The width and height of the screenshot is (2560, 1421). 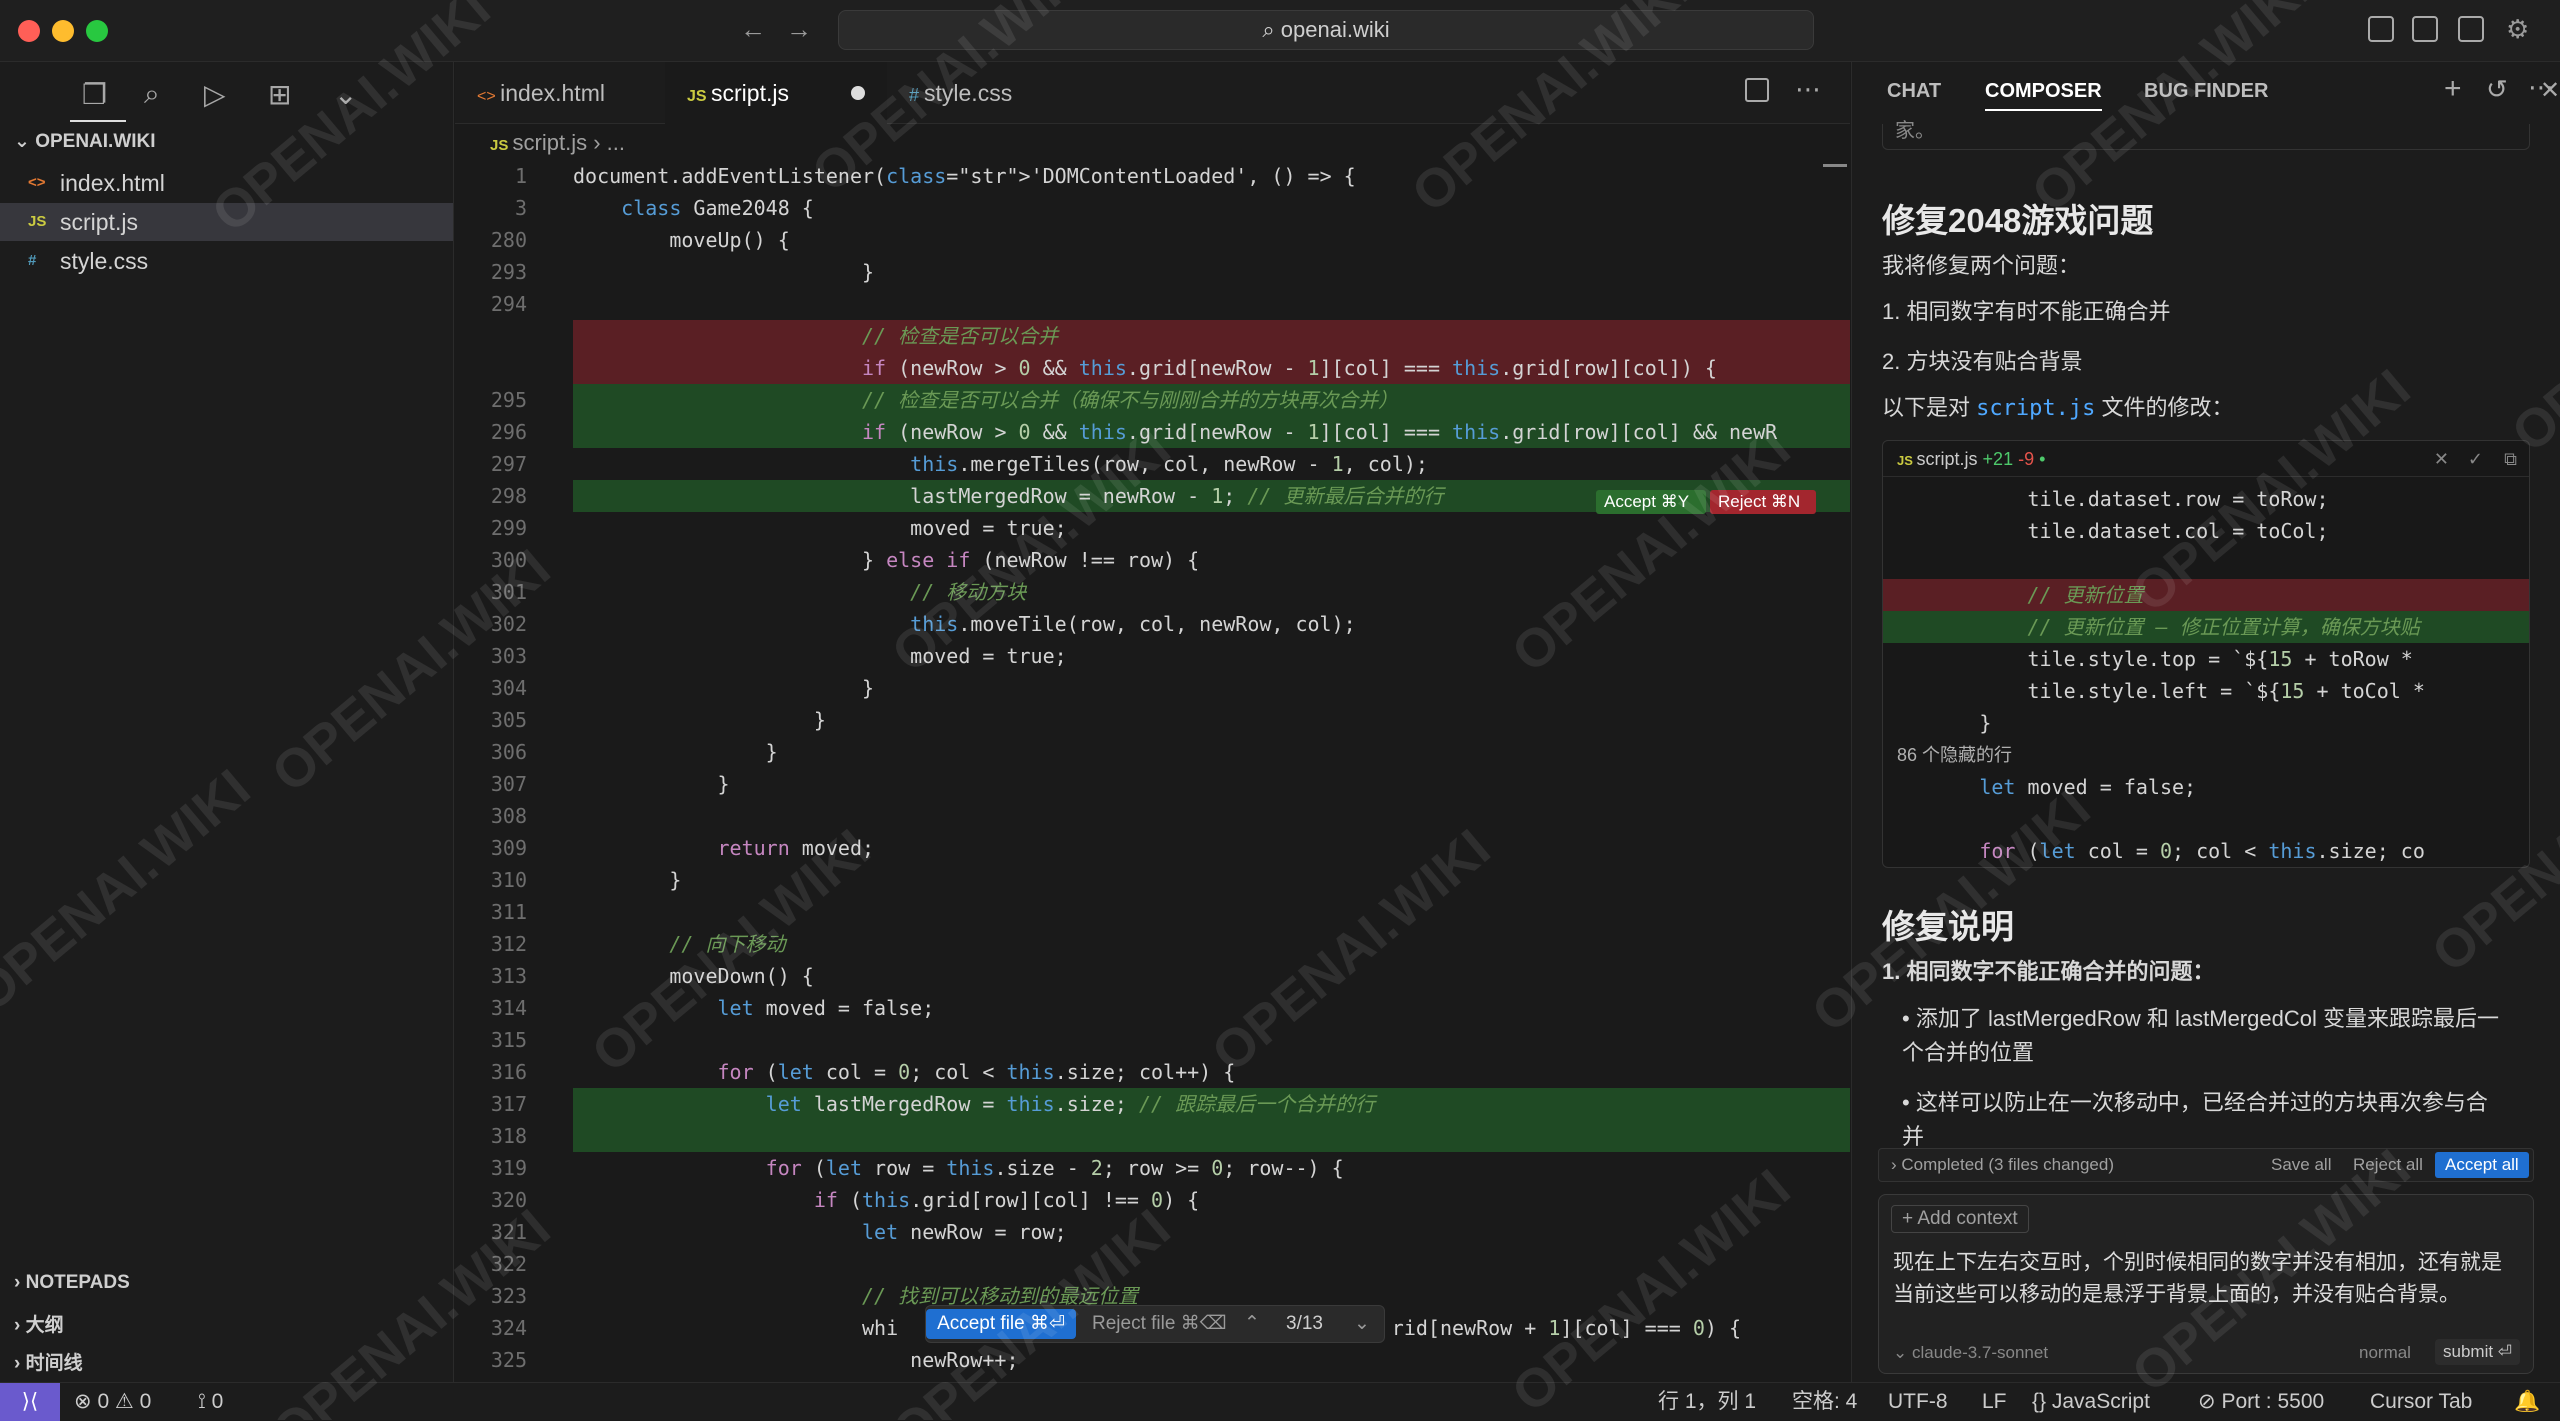 What do you see at coordinates (2453, 89) in the screenshot?
I see `new-composer-icon: +` at bounding box center [2453, 89].